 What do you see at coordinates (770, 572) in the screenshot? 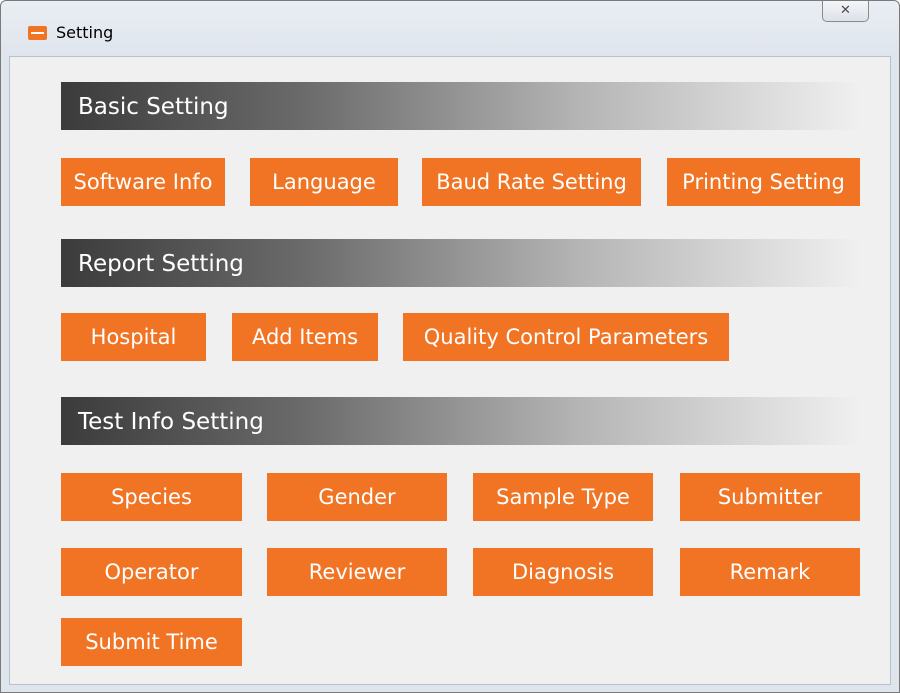
I see `remark-button: Remark` at bounding box center [770, 572].